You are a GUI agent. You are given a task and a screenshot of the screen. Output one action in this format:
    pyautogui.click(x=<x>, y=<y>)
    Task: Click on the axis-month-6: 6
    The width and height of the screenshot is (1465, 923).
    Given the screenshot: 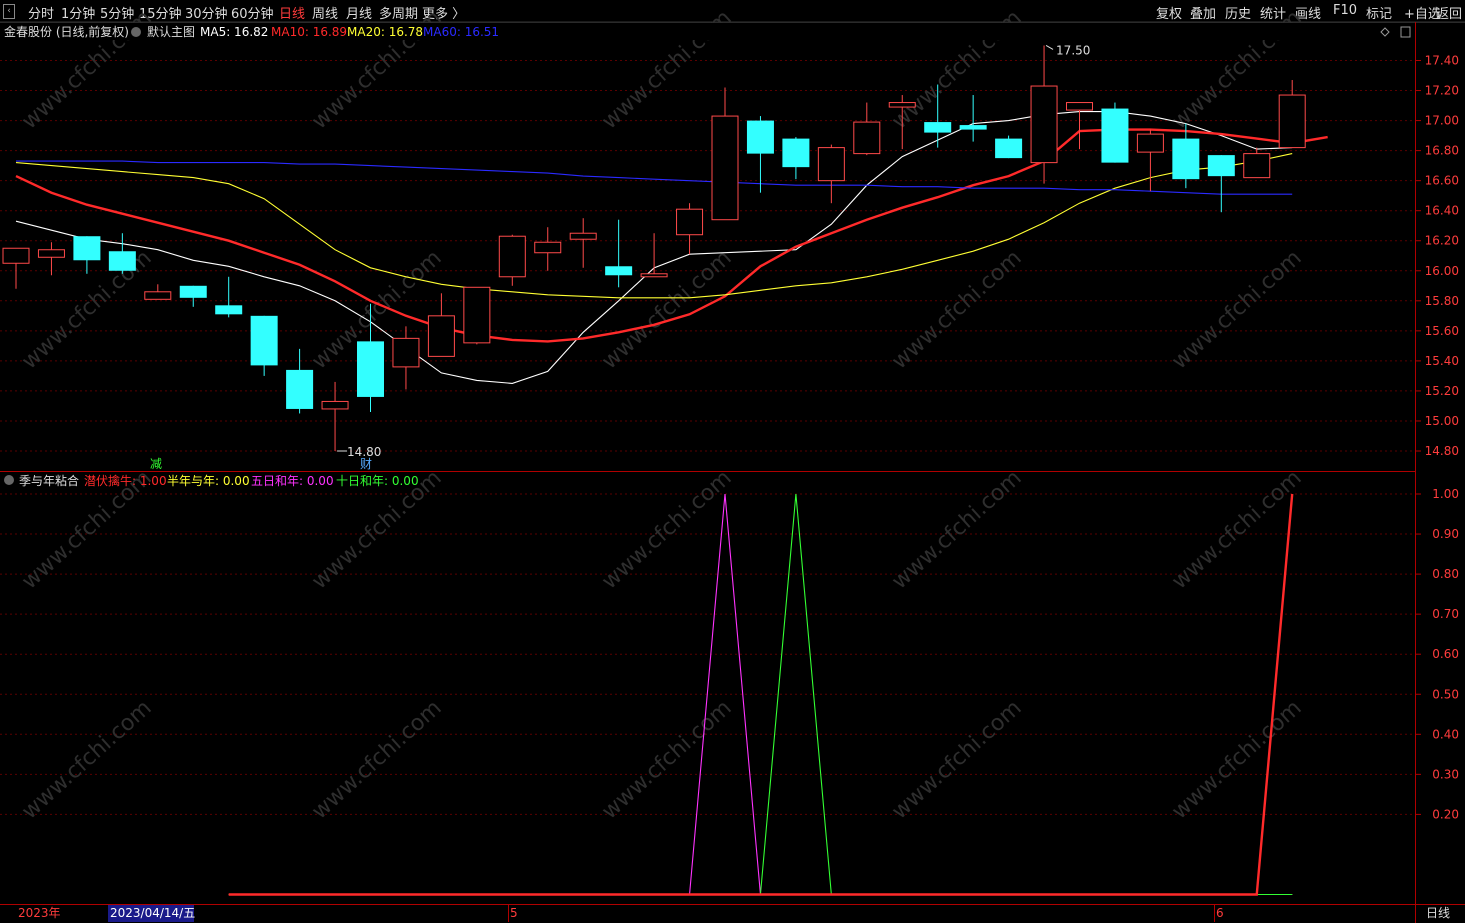 What is the action you would take?
    pyautogui.click(x=1220, y=913)
    